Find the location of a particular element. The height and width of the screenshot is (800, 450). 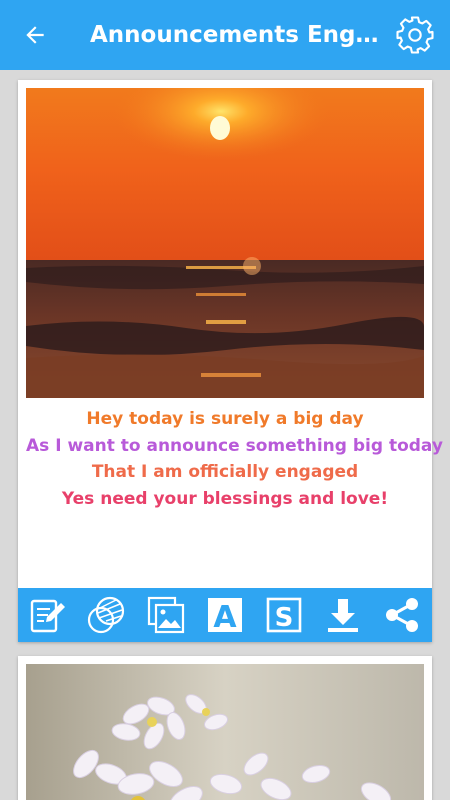

style-button: S is located at coordinates (284, 615).